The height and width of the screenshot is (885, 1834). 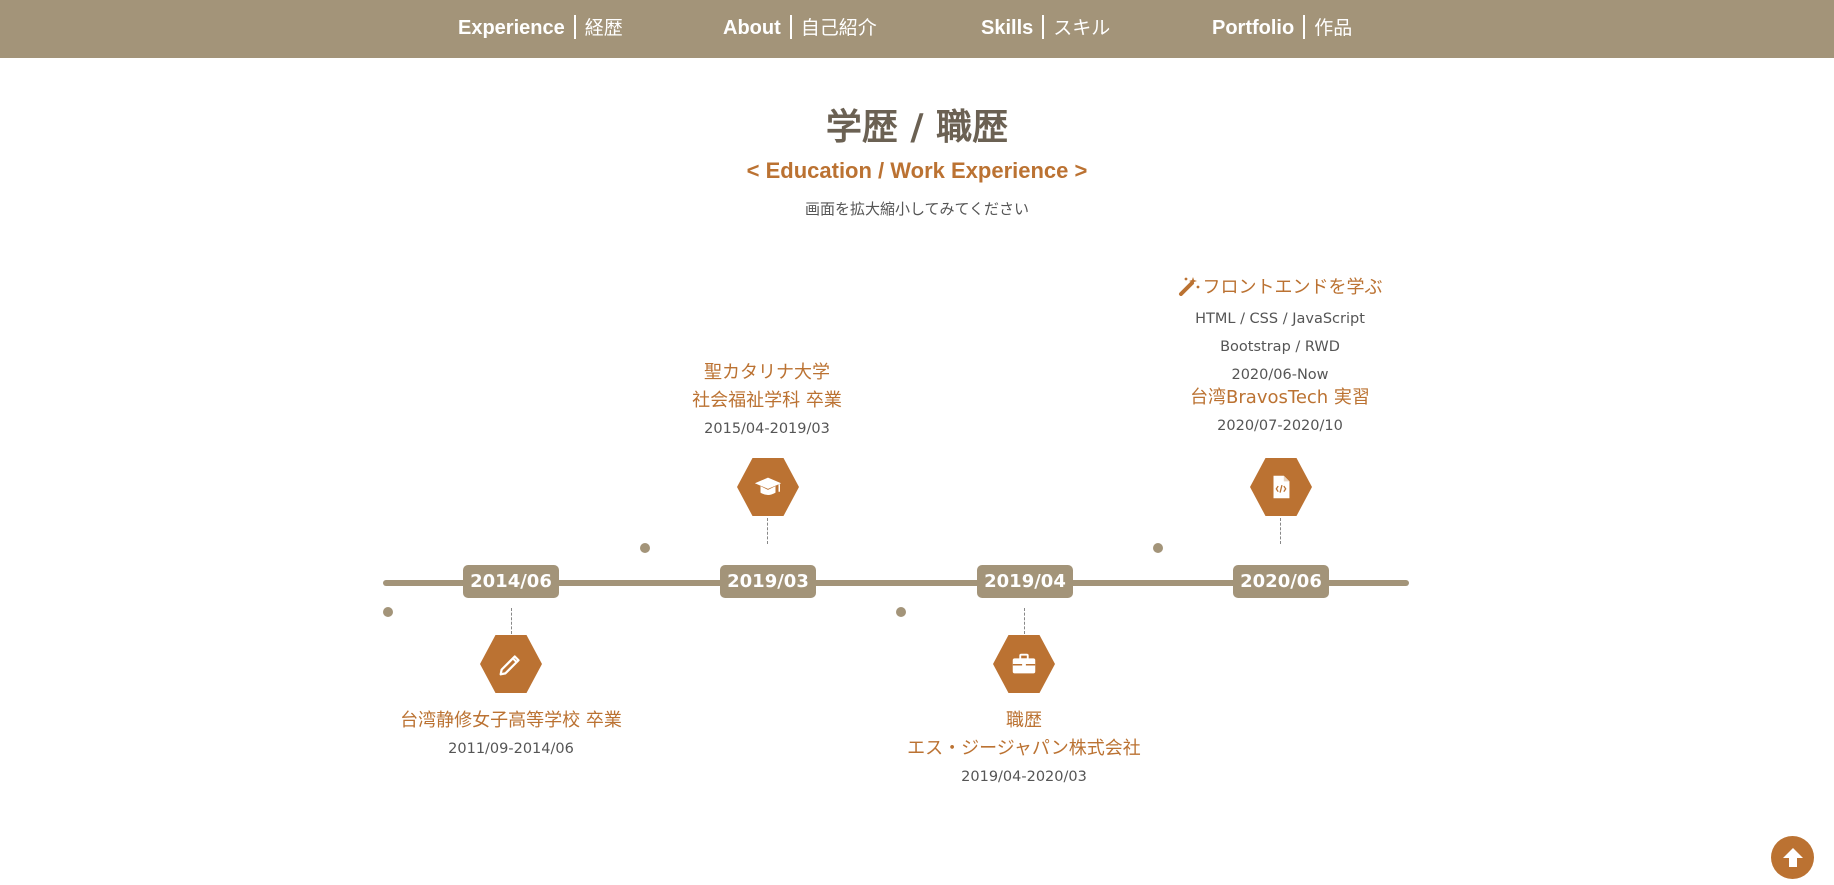 What do you see at coordinates (1024, 720) in the screenshot?
I see `job-title: 職歴` at bounding box center [1024, 720].